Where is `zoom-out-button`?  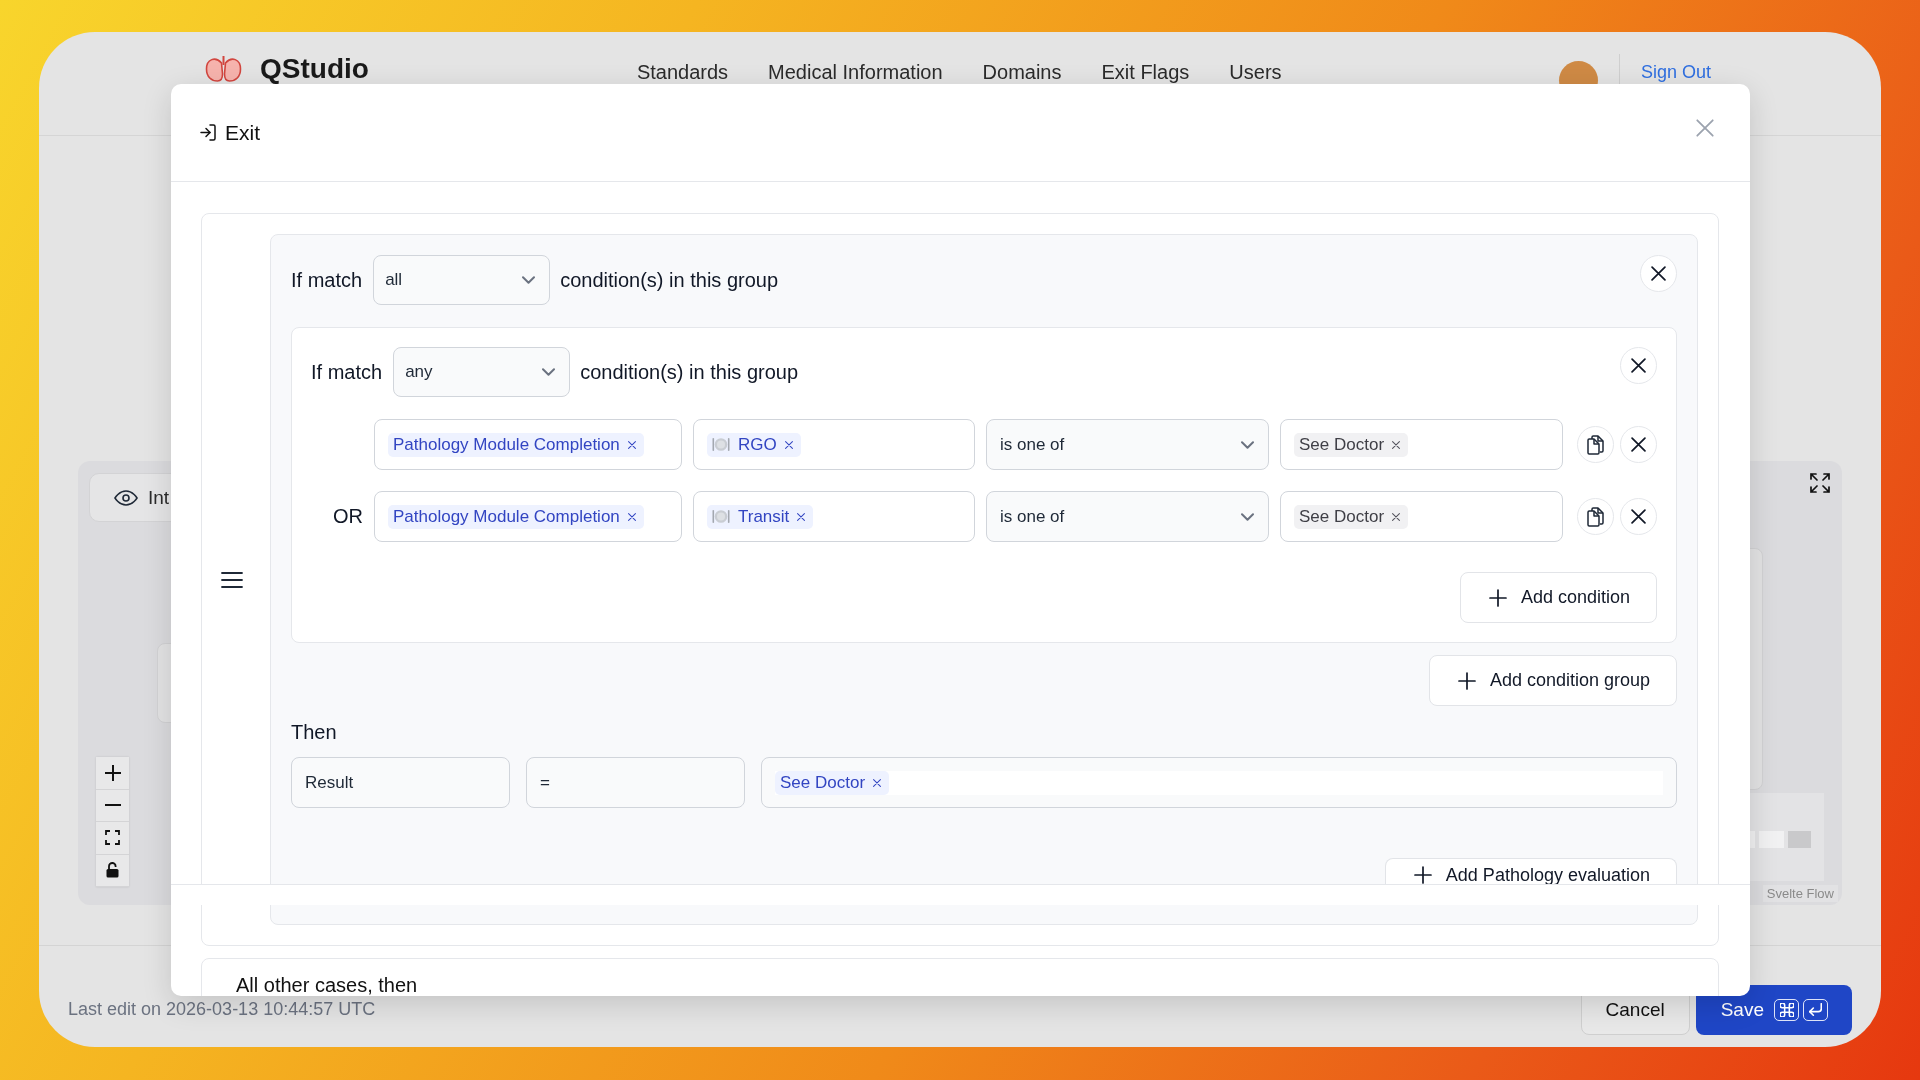 zoom-out-button is located at coordinates (112, 805).